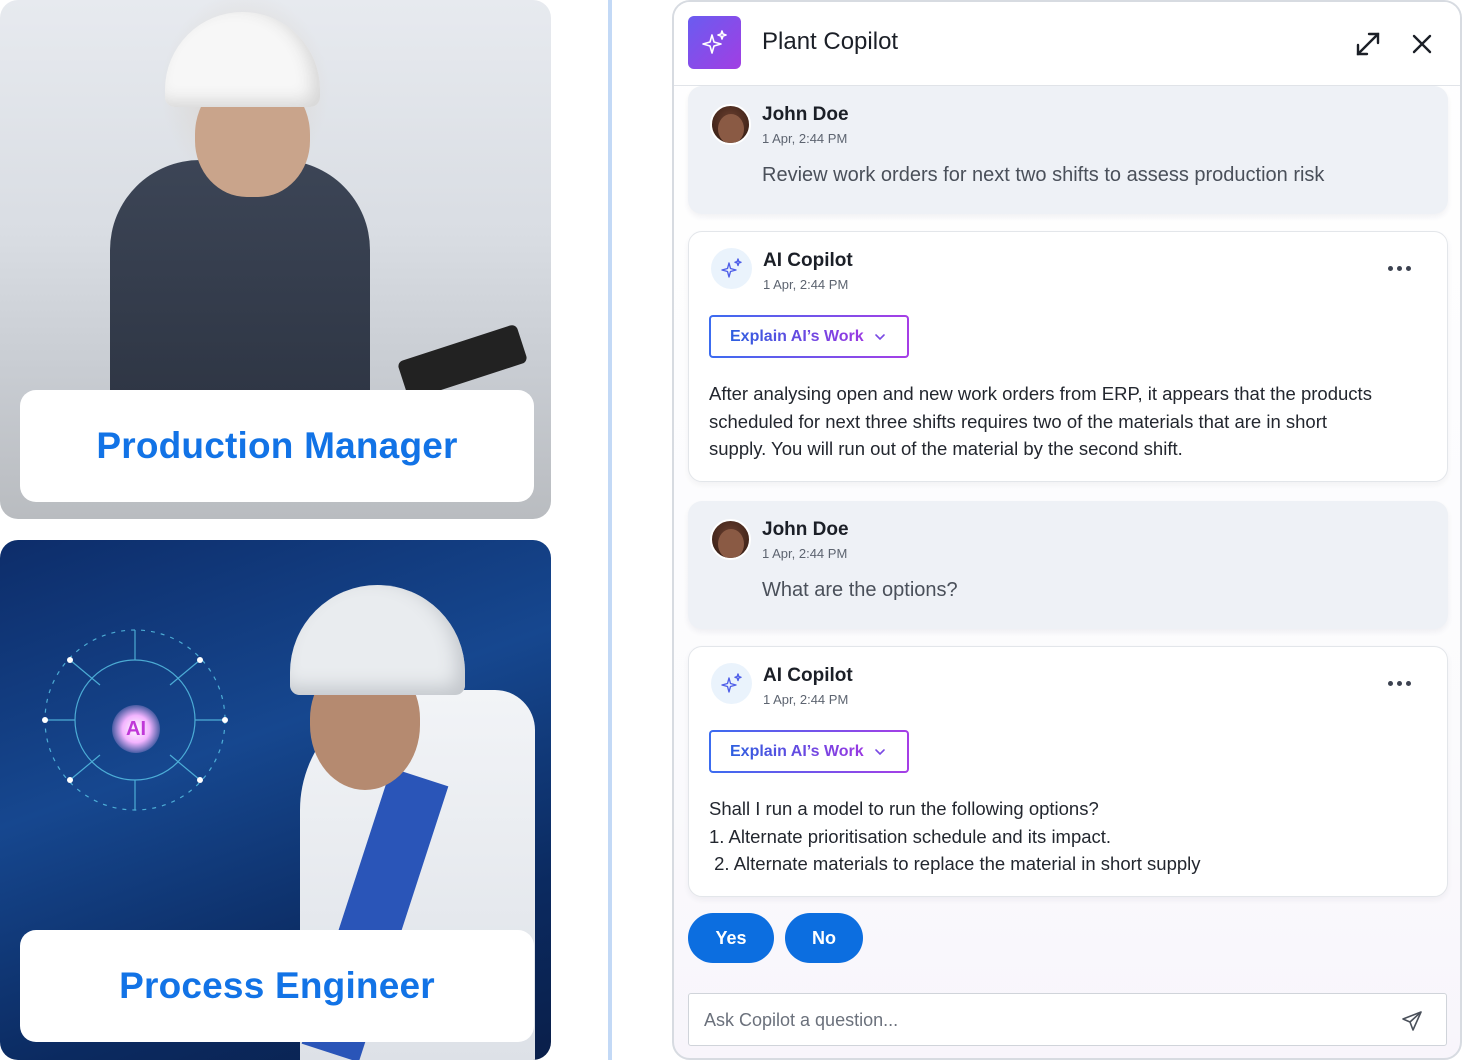  Describe the element at coordinates (277, 986) in the screenshot. I see `persona-label: Process Engineer` at that location.